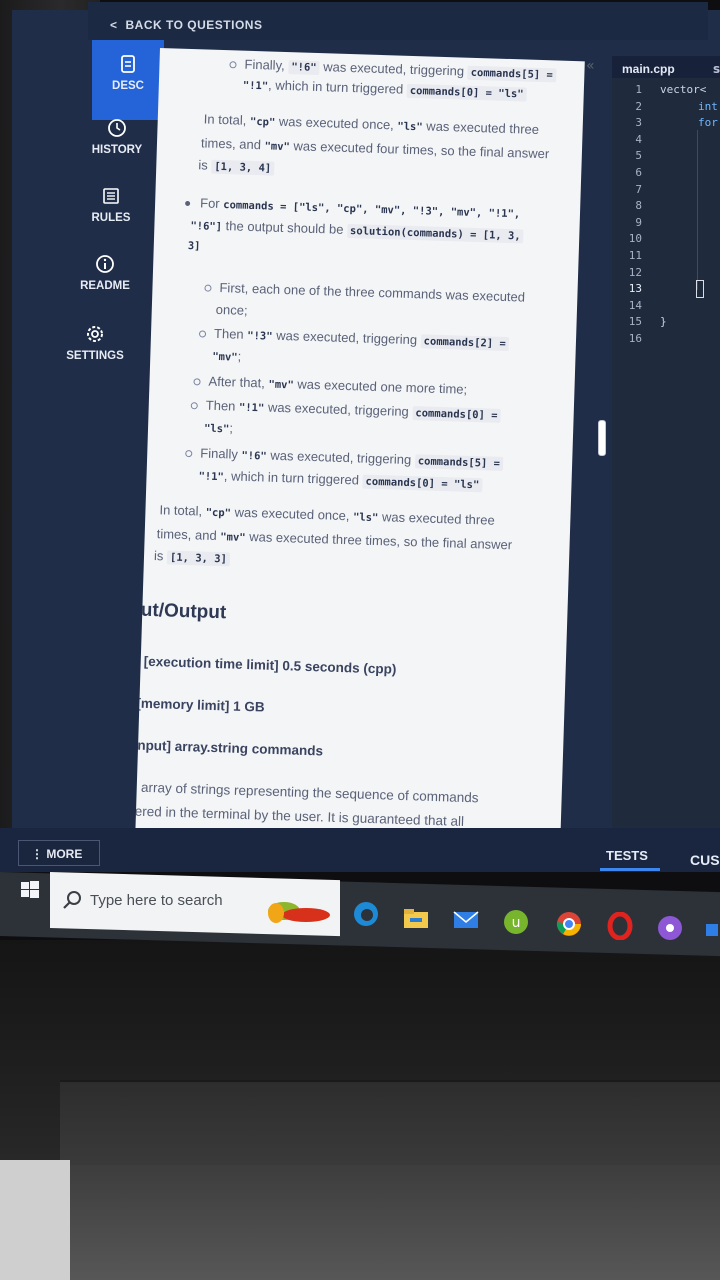 The height and width of the screenshot is (1280, 720). Describe the element at coordinates (466, 920) in the screenshot. I see `mail-icon` at that location.